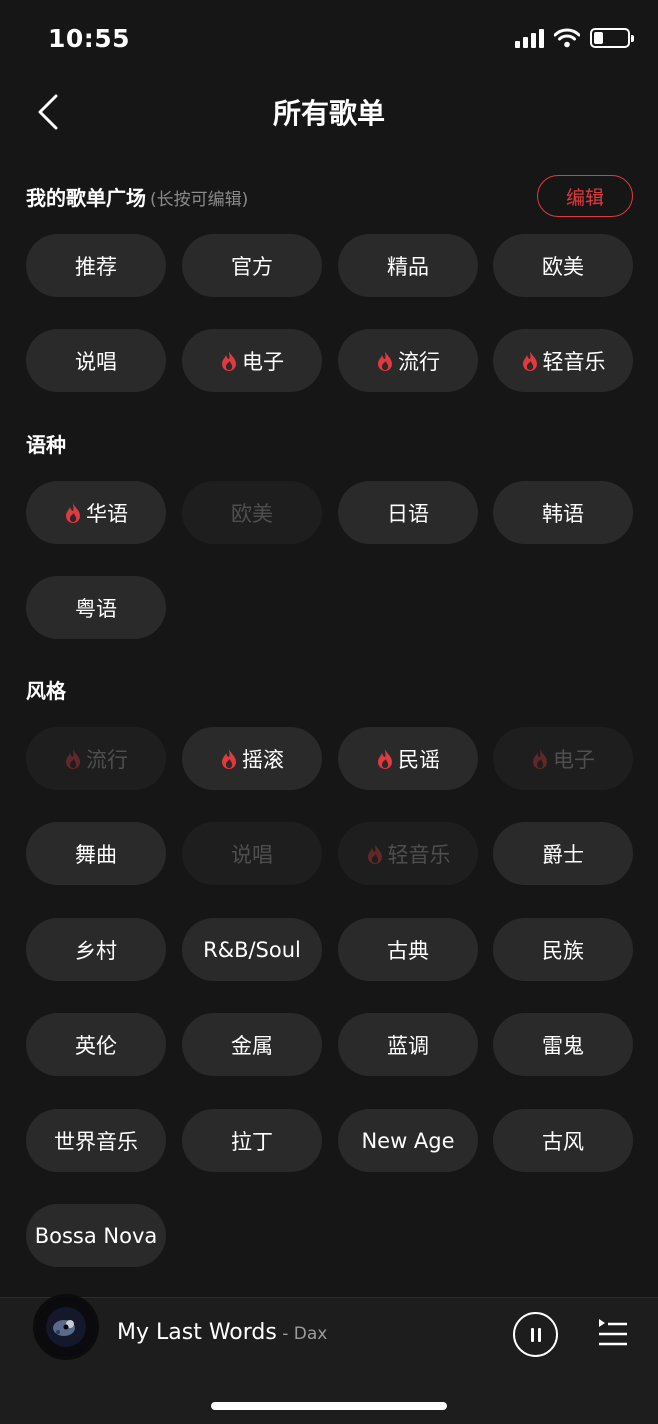 This screenshot has height=1424, width=658. I want to click on status-bar: 10:55, so click(329, 40).